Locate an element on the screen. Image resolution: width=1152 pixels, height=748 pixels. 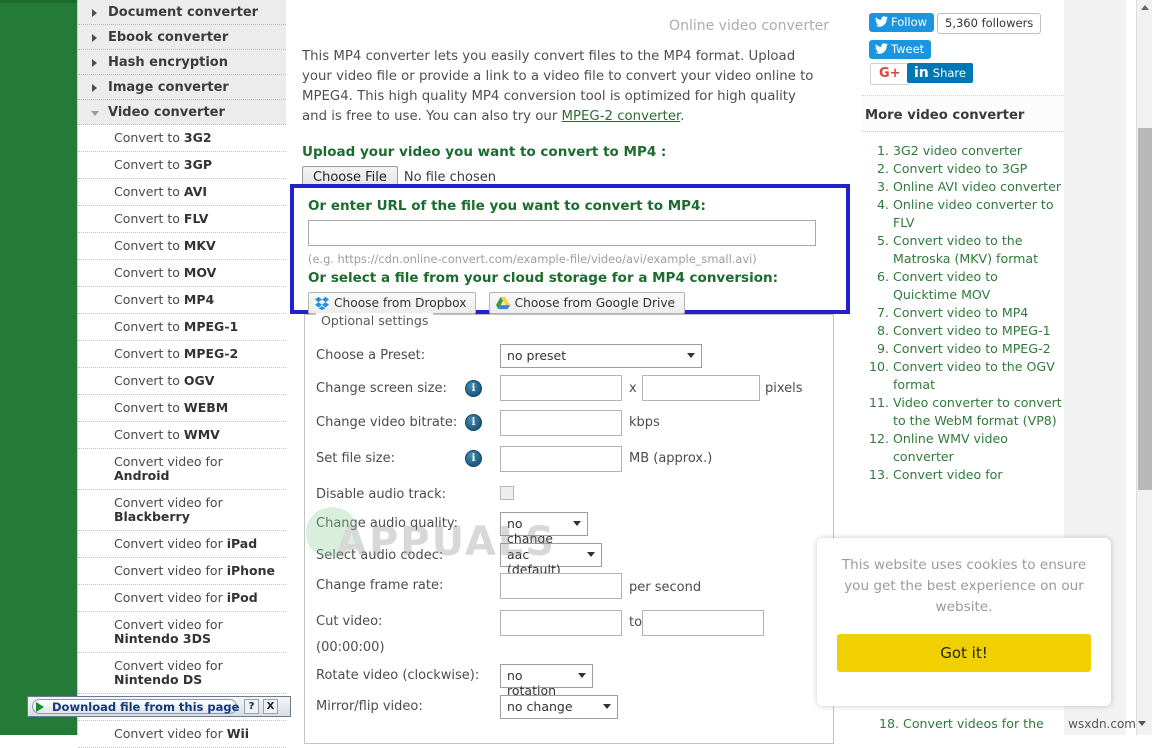
sidebar-item-flv: Convert to FLV is located at coordinates (182, 219).